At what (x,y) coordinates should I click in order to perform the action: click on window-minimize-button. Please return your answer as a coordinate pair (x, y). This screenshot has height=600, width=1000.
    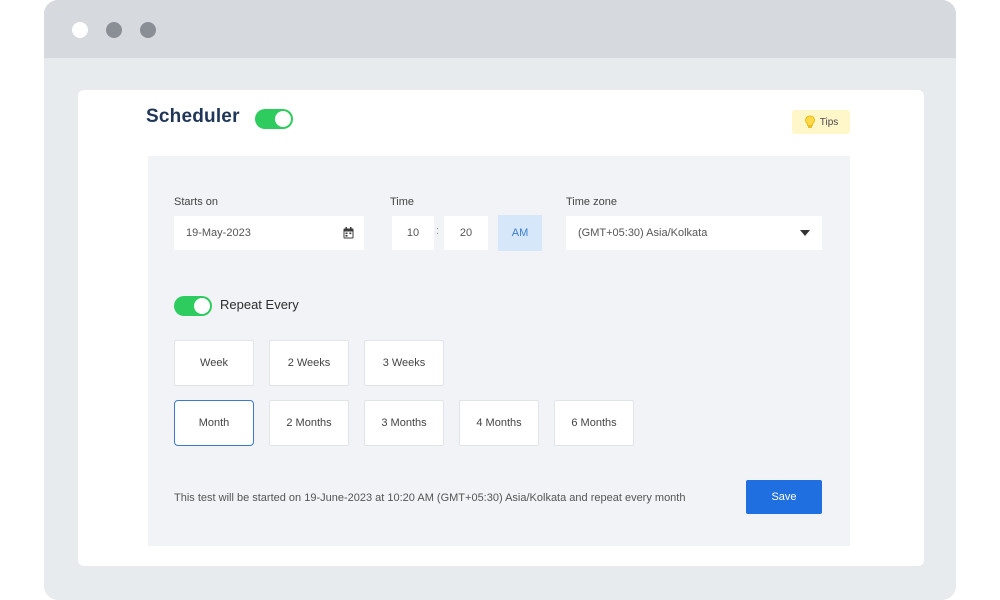
    Looking at the image, I should click on (114, 30).